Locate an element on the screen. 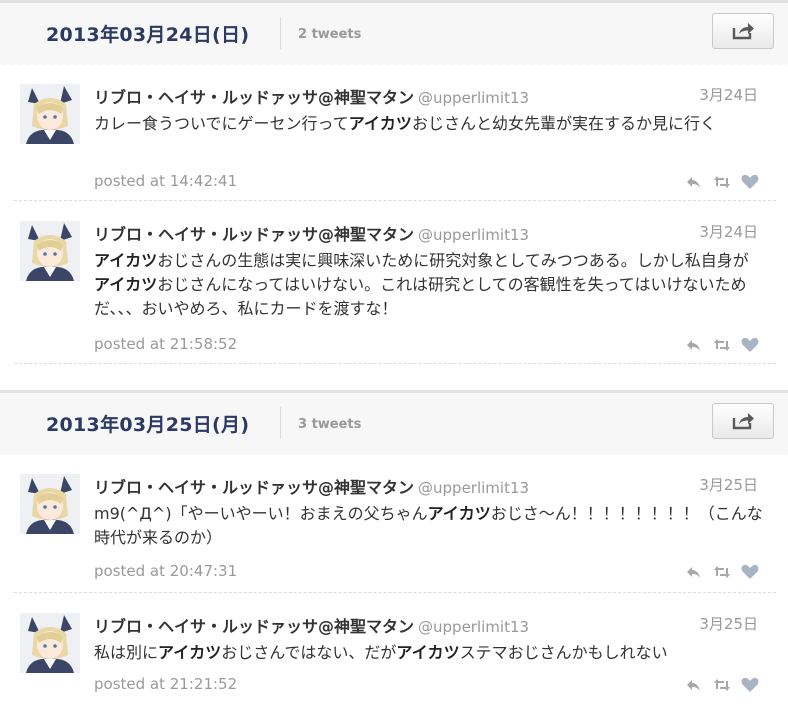 The image size is (788, 719). text-segment: ステマおじさんかもしれない is located at coordinates (563, 652).